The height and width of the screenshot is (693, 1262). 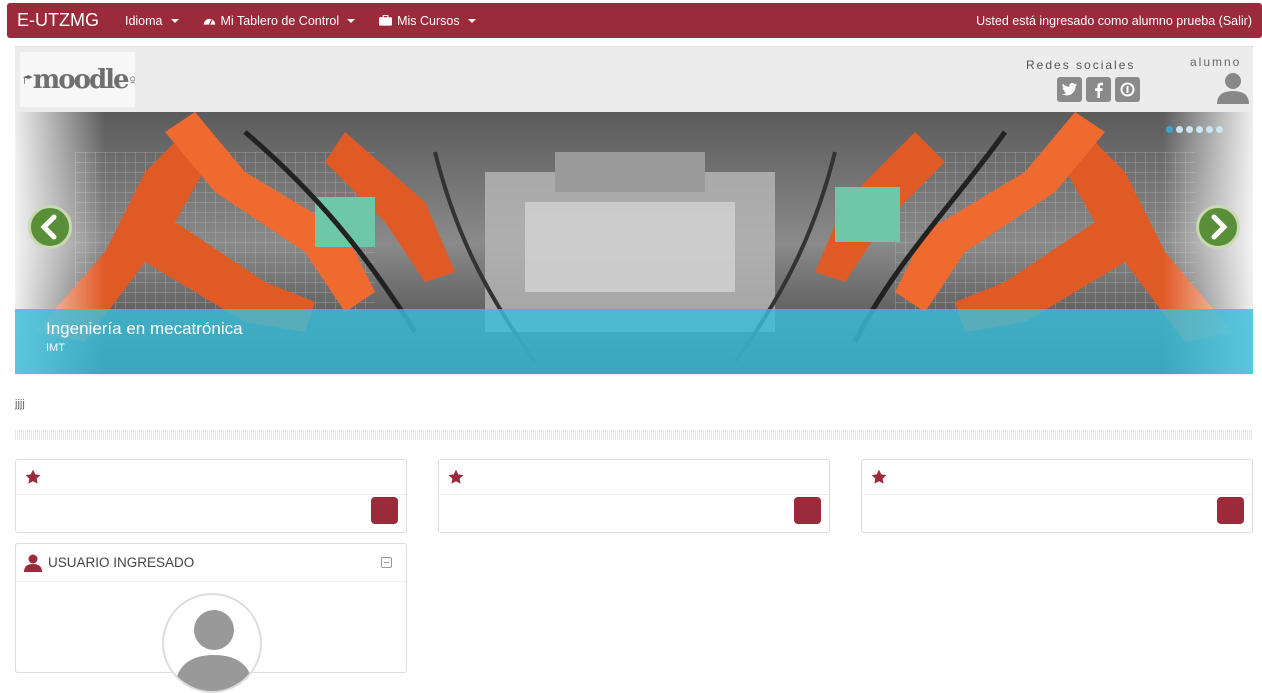 I want to click on briefcase-icon, so click(x=386, y=20).